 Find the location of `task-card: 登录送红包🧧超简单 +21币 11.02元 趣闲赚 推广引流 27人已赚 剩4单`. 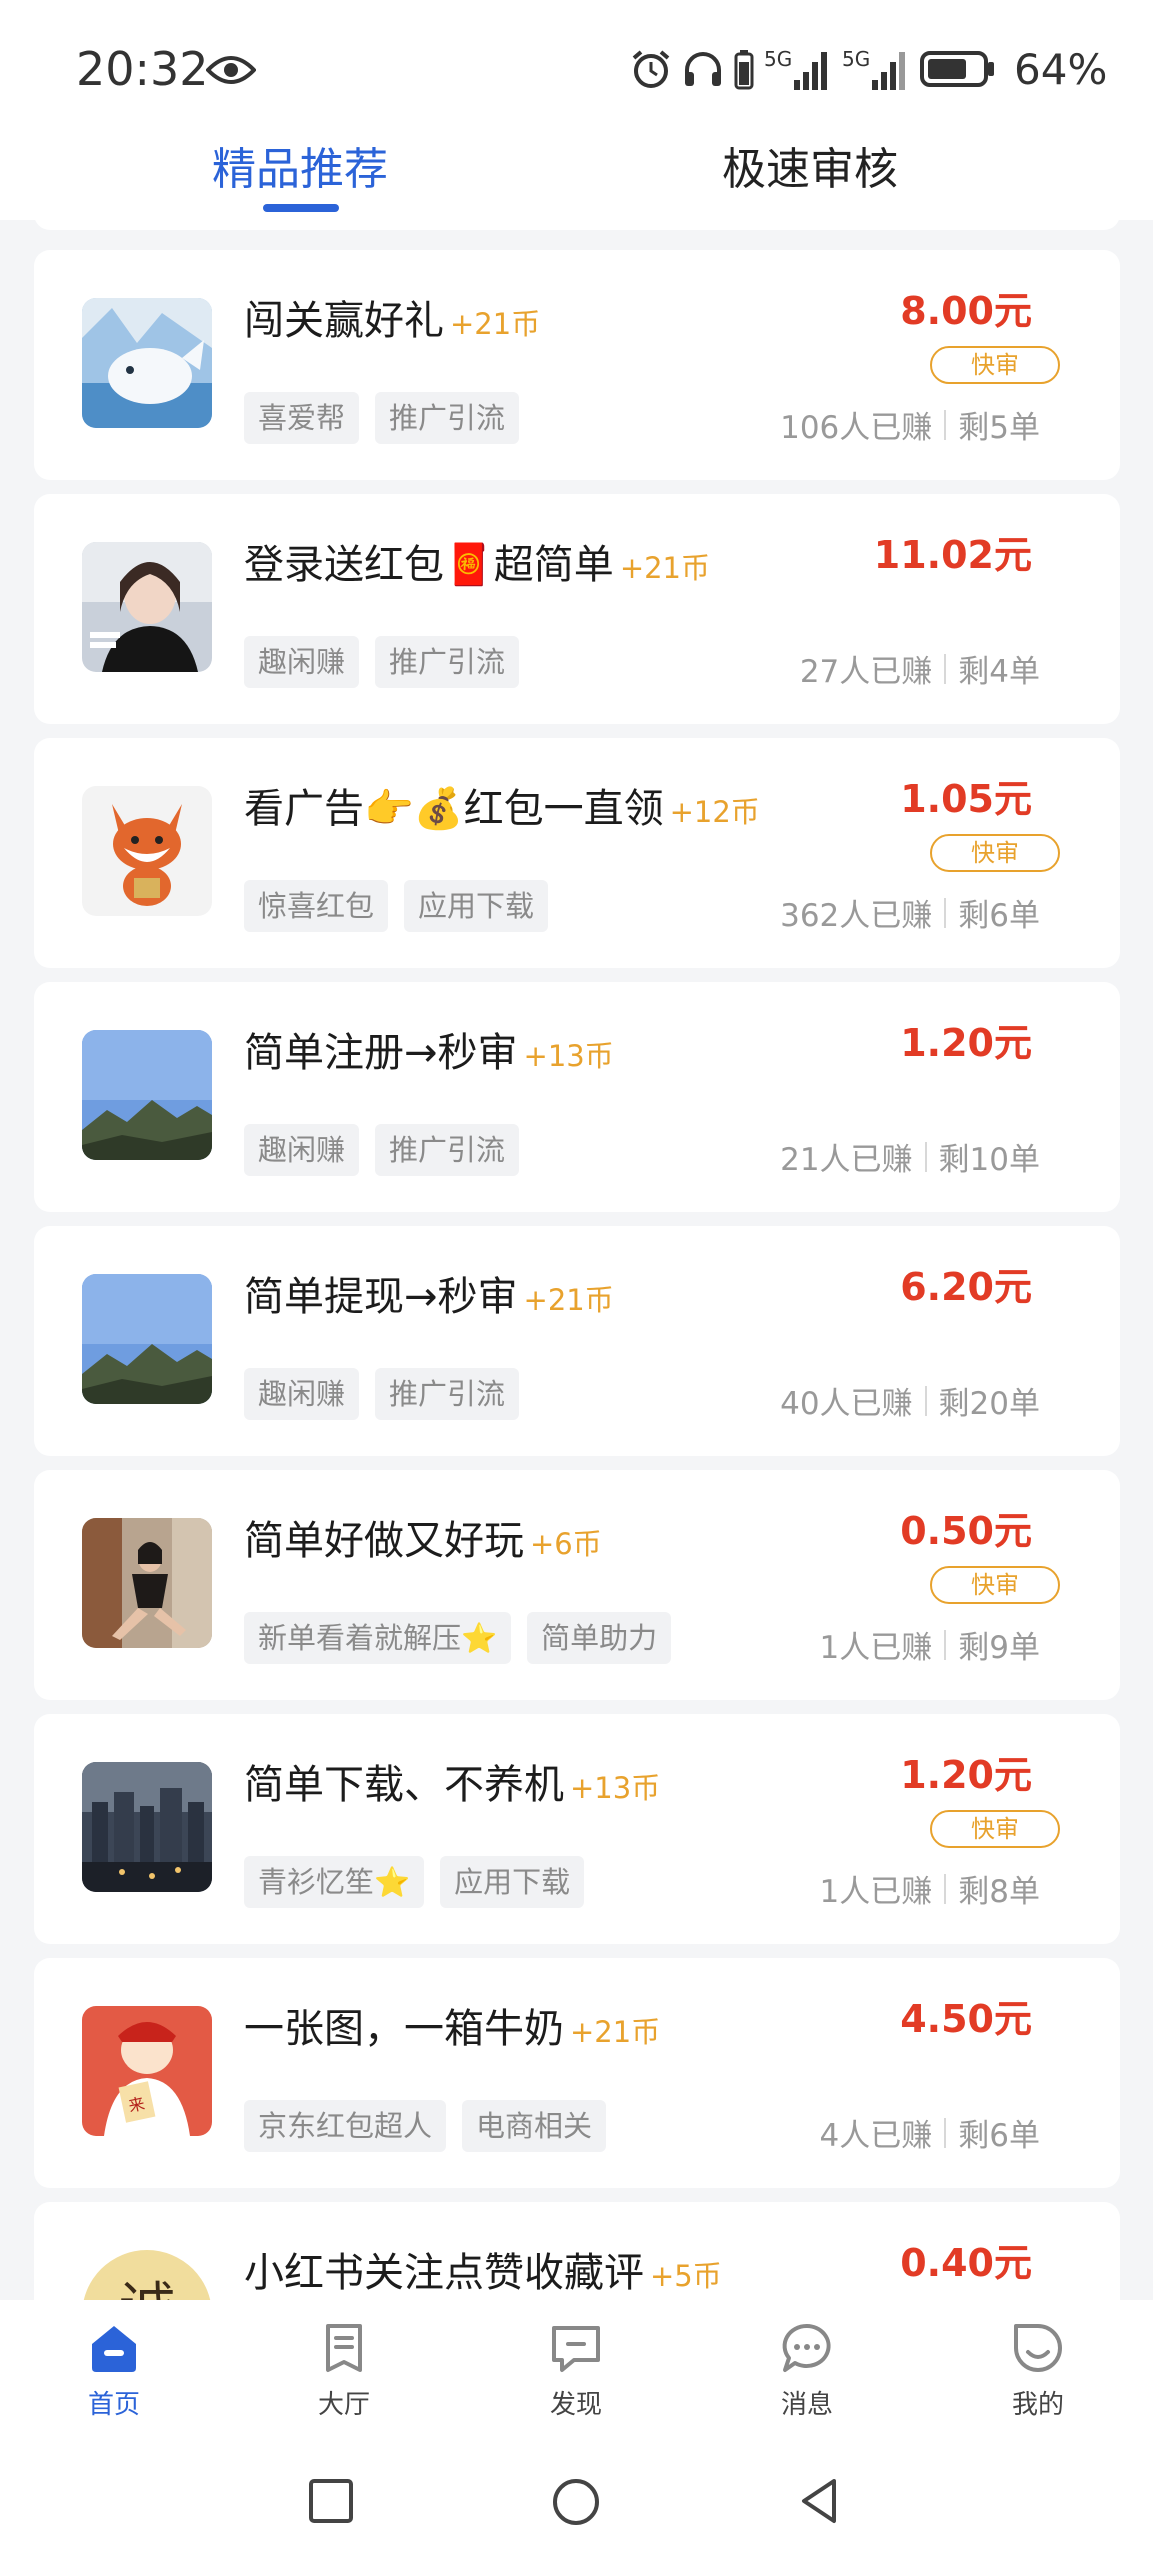

task-card: 登录送红包🧧超简单 +21币 11.02元 趣闲赚 推广引流 27人已赚 剩4单 is located at coordinates (577, 609).